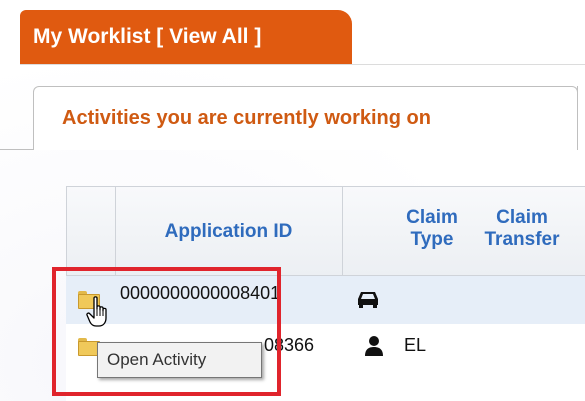 The image size is (585, 401). What do you see at coordinates (302, 64) in the screenshot?
I see `worklist-divider` at bounding box center [302, 64].